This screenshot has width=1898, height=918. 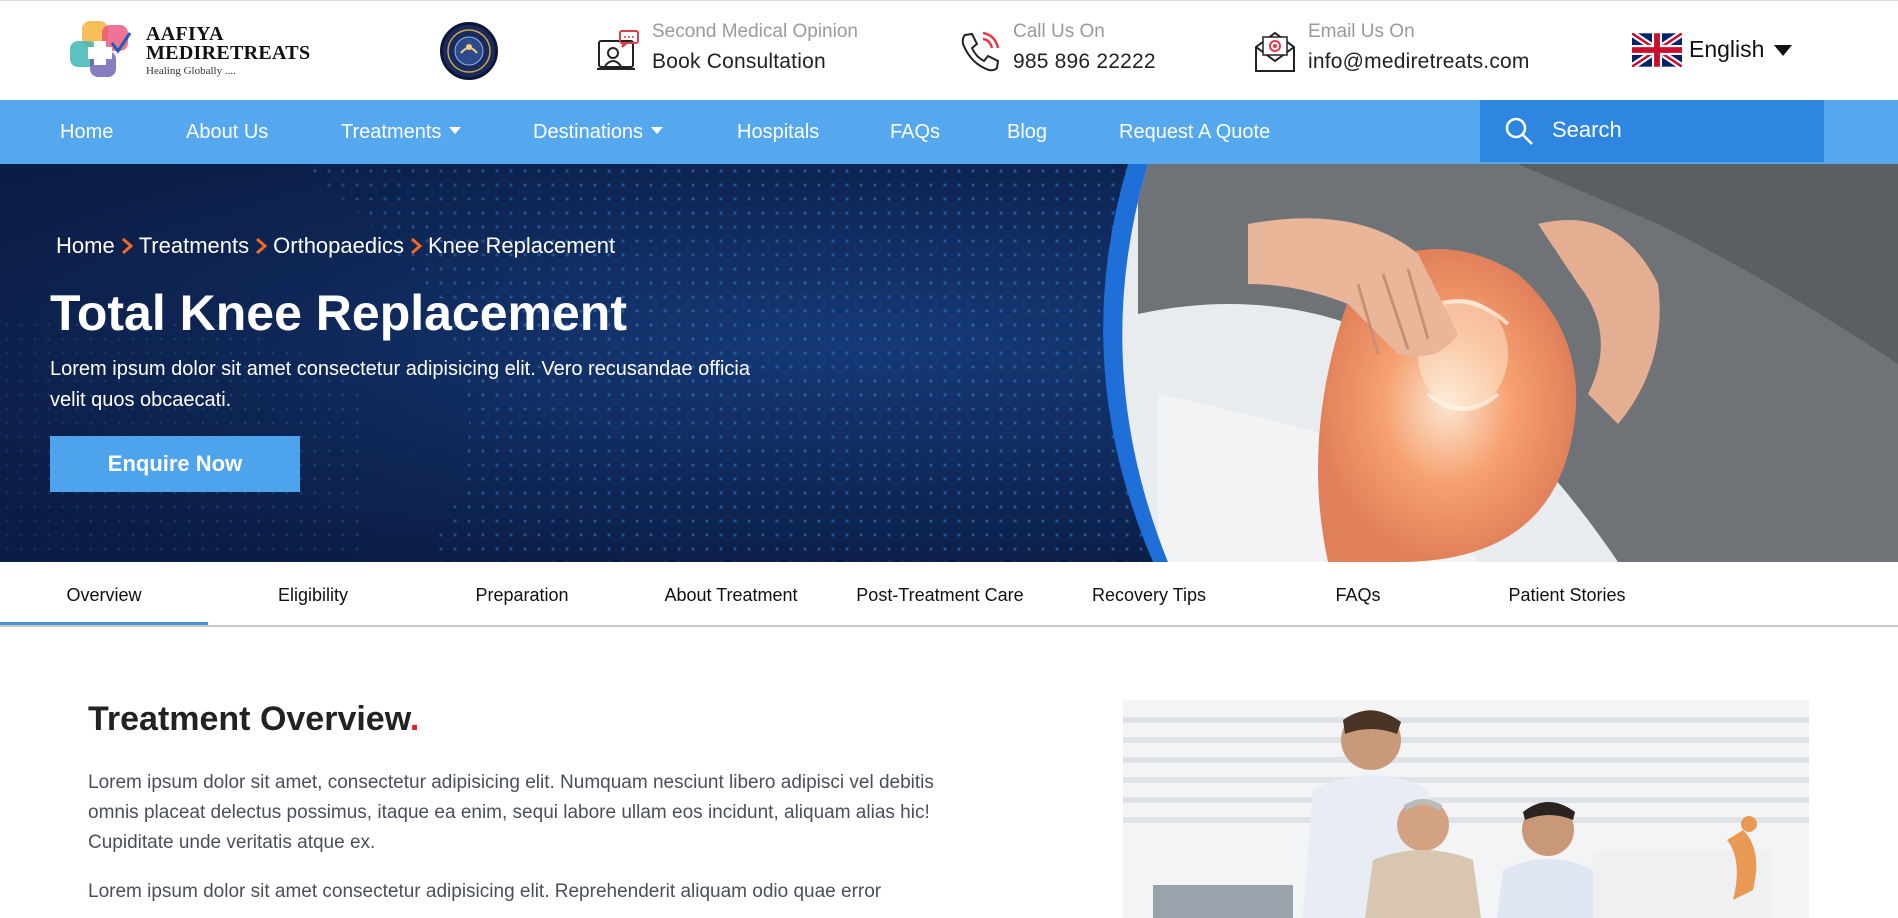 What do you see at coordinates (85, 245) in the screenshot?
I see `breadcrumb-home: Home` at bounding box center [85, 245].